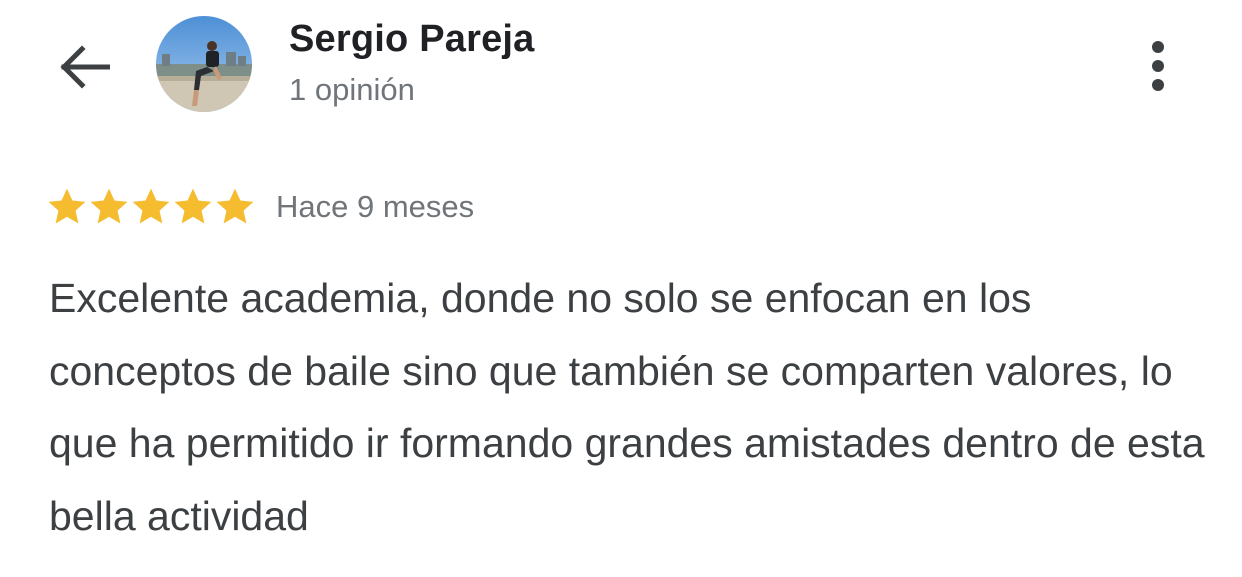 The height and width of the screenshot is (577, 1242). I want to click on avatar-photo, so click(204, 64).